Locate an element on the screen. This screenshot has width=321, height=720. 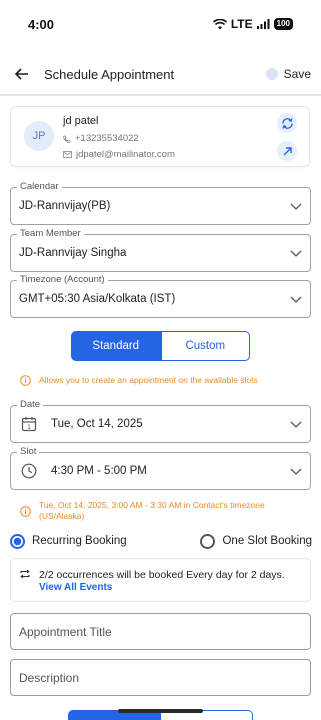
appointment-title-placeholder: Appointment Title is located at coordinates (65, 632).